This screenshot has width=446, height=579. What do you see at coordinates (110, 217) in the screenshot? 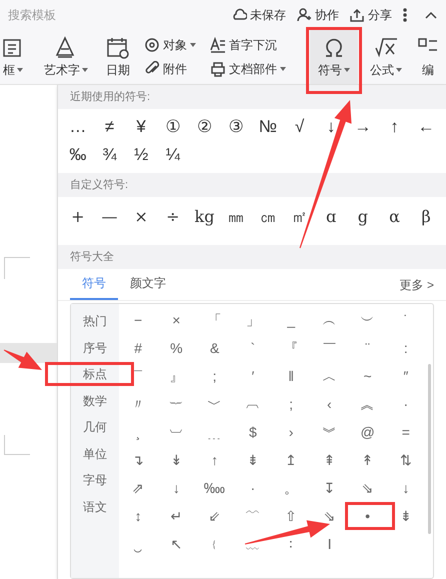
I see `symbol-button: —` at bounding box center [110, 217].